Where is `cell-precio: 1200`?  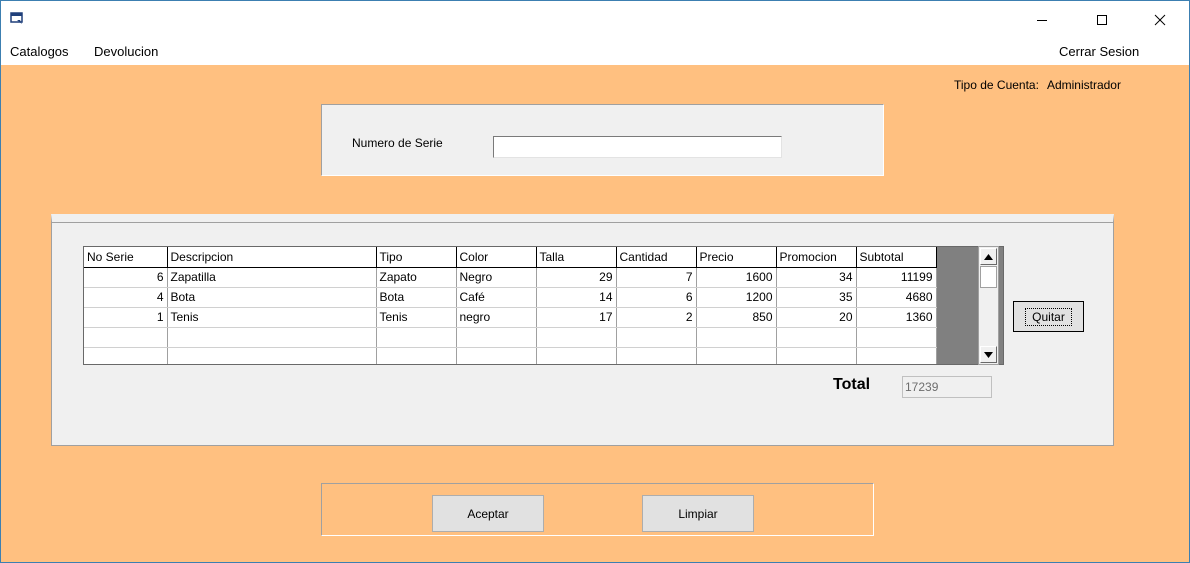
cell-precio: 1200 is located at coordinates (736, 297).